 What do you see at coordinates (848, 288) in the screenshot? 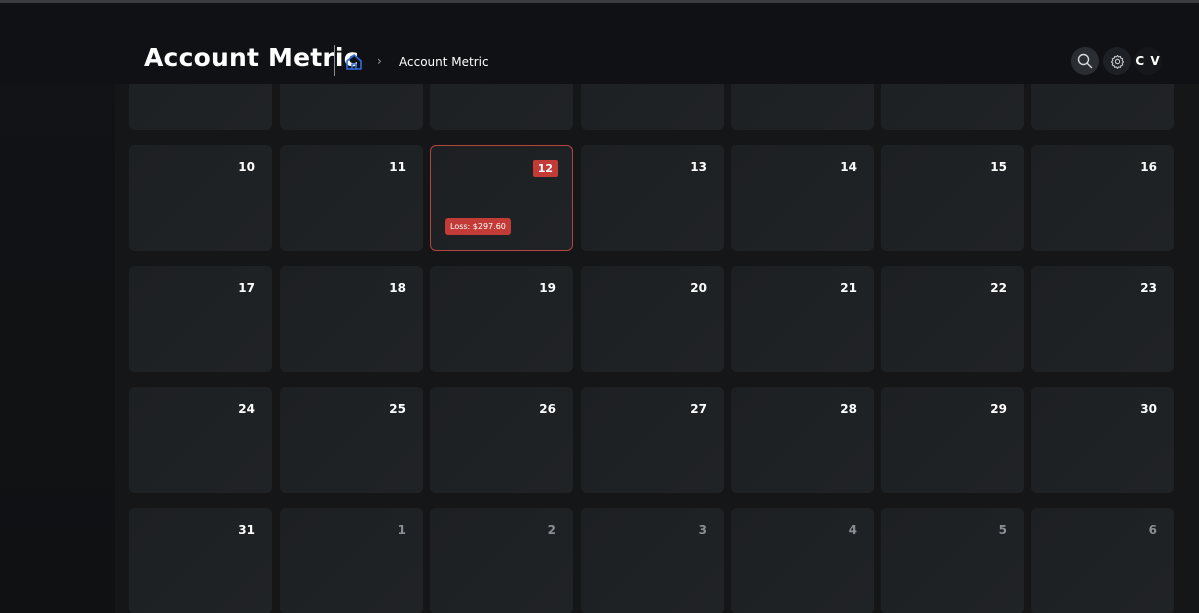
I see `calendar-day-number: 21` at bounding box center [848, 288].